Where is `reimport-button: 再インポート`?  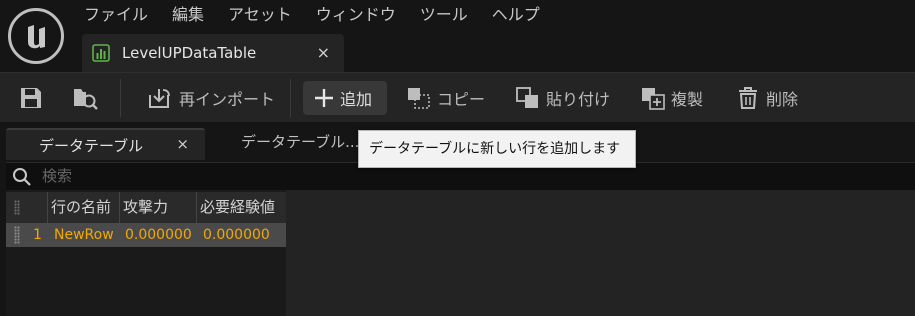 reimport-button: 再インポート is located at coordinates (210, 98).